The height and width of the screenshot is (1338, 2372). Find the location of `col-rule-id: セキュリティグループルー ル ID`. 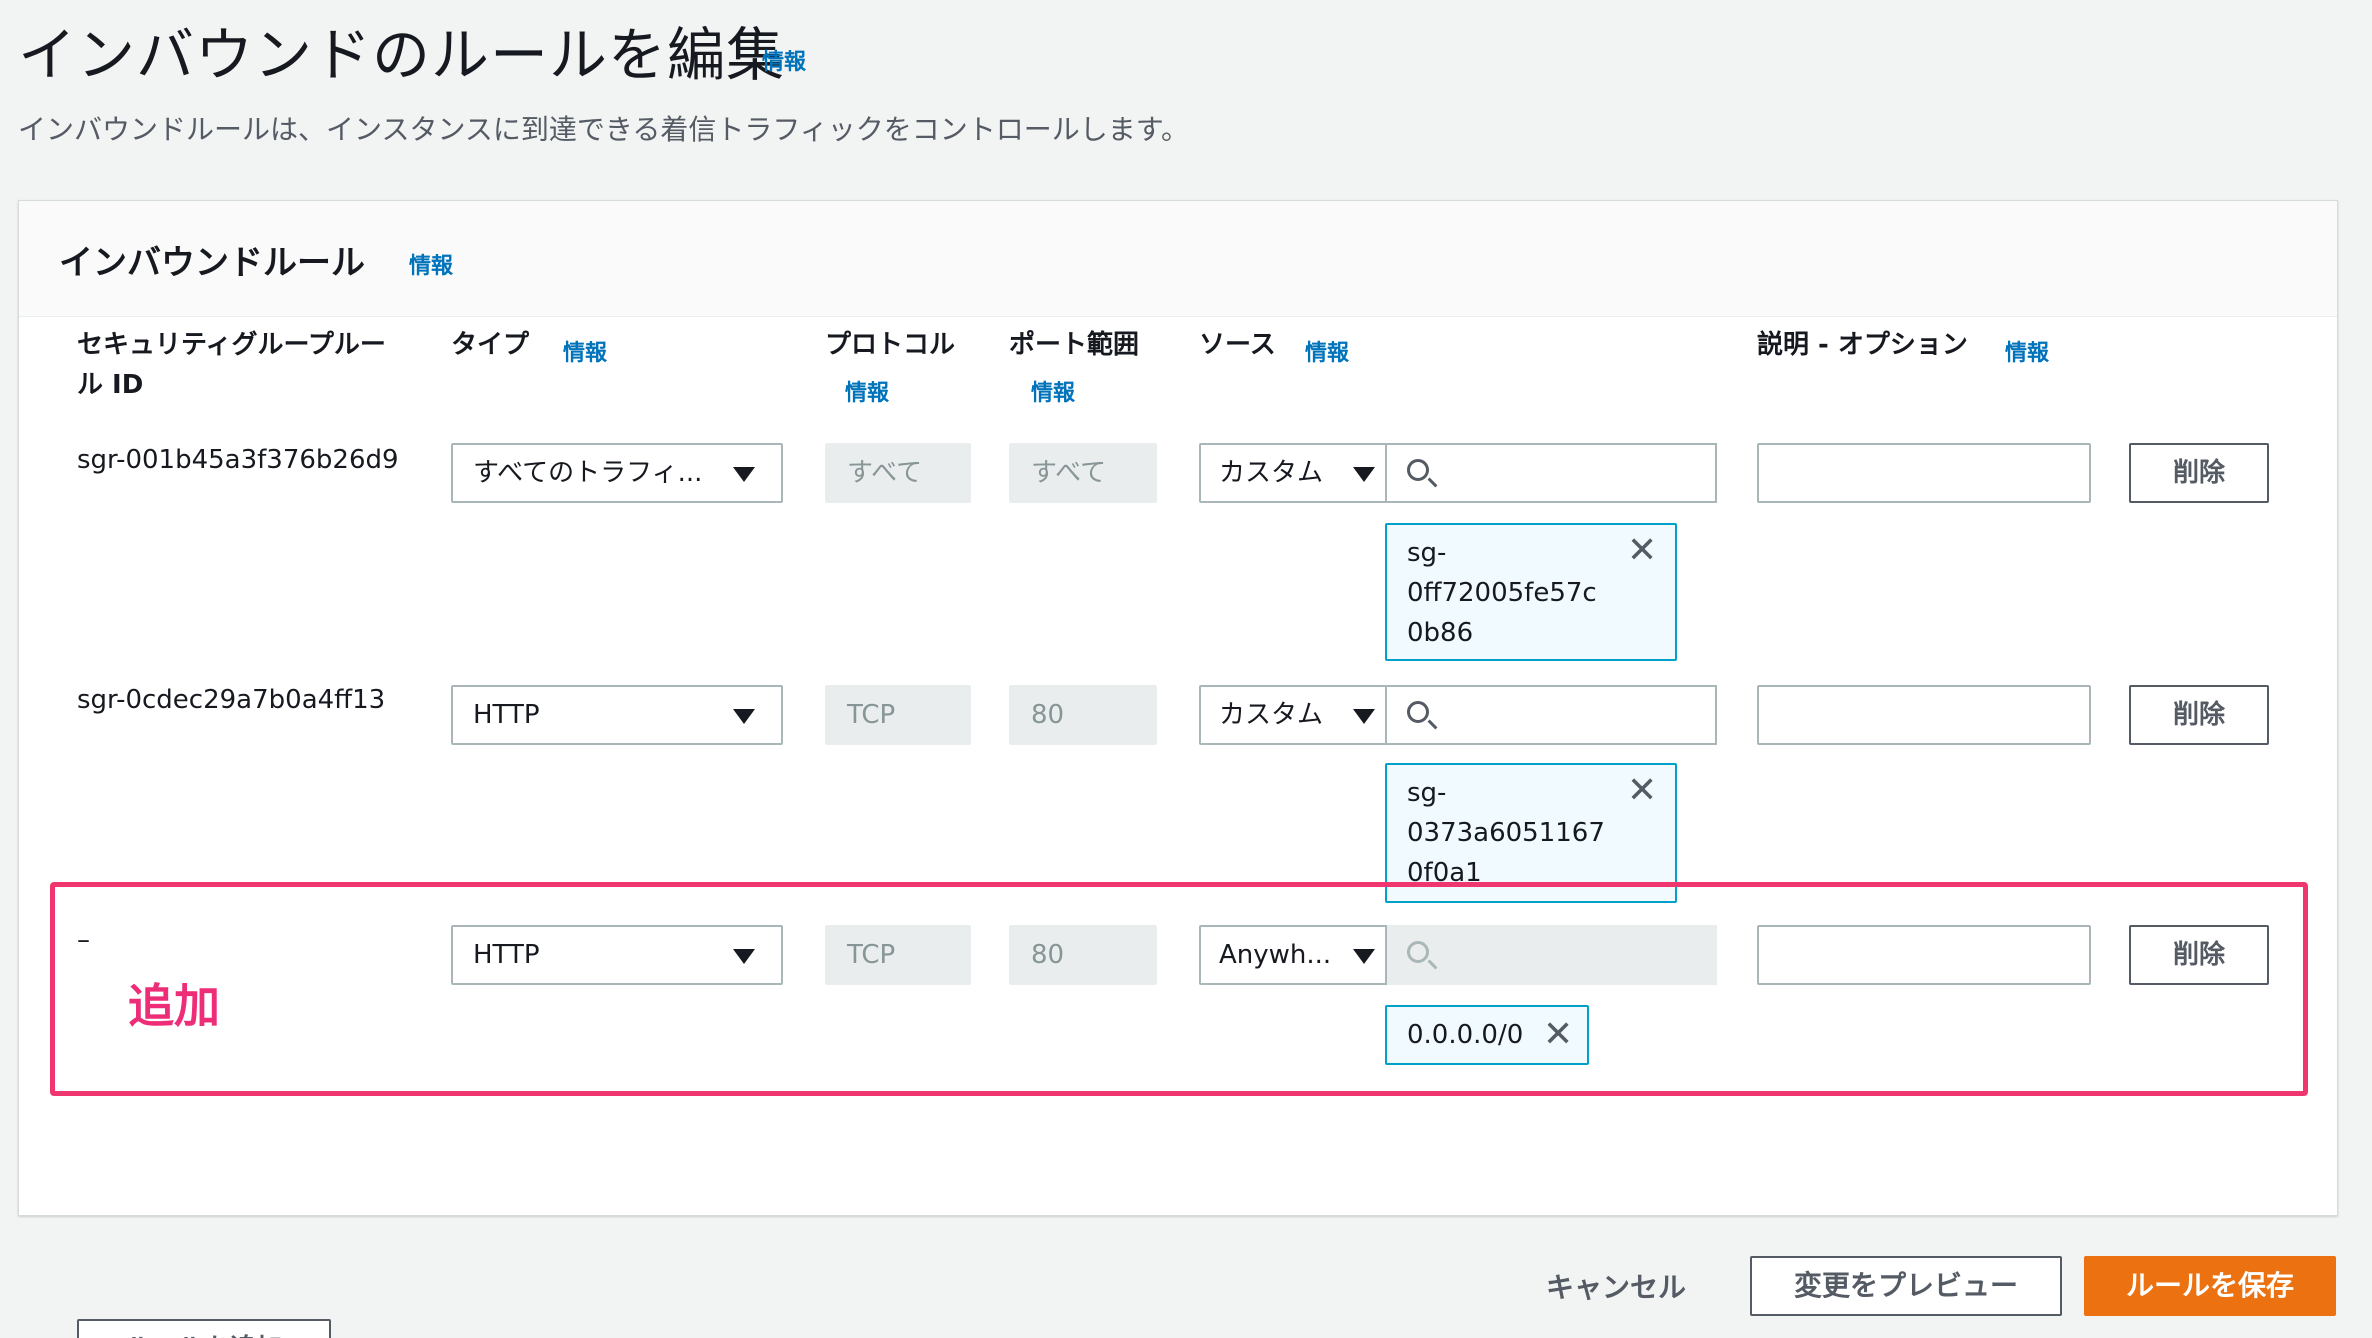

col-rule-id: セキュリティグループルー ル ID is located at coordinates (231, 365).